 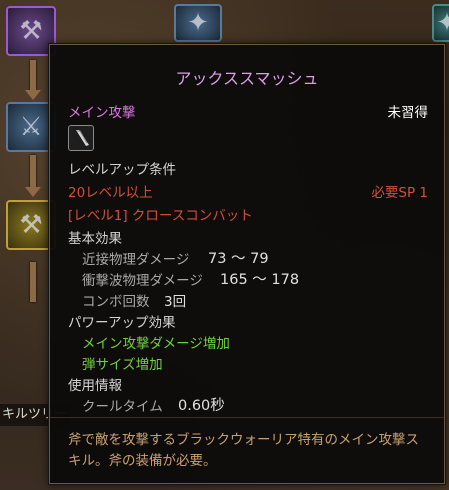 I want to click on effect-value: 3回, so click(x=175, y=302).